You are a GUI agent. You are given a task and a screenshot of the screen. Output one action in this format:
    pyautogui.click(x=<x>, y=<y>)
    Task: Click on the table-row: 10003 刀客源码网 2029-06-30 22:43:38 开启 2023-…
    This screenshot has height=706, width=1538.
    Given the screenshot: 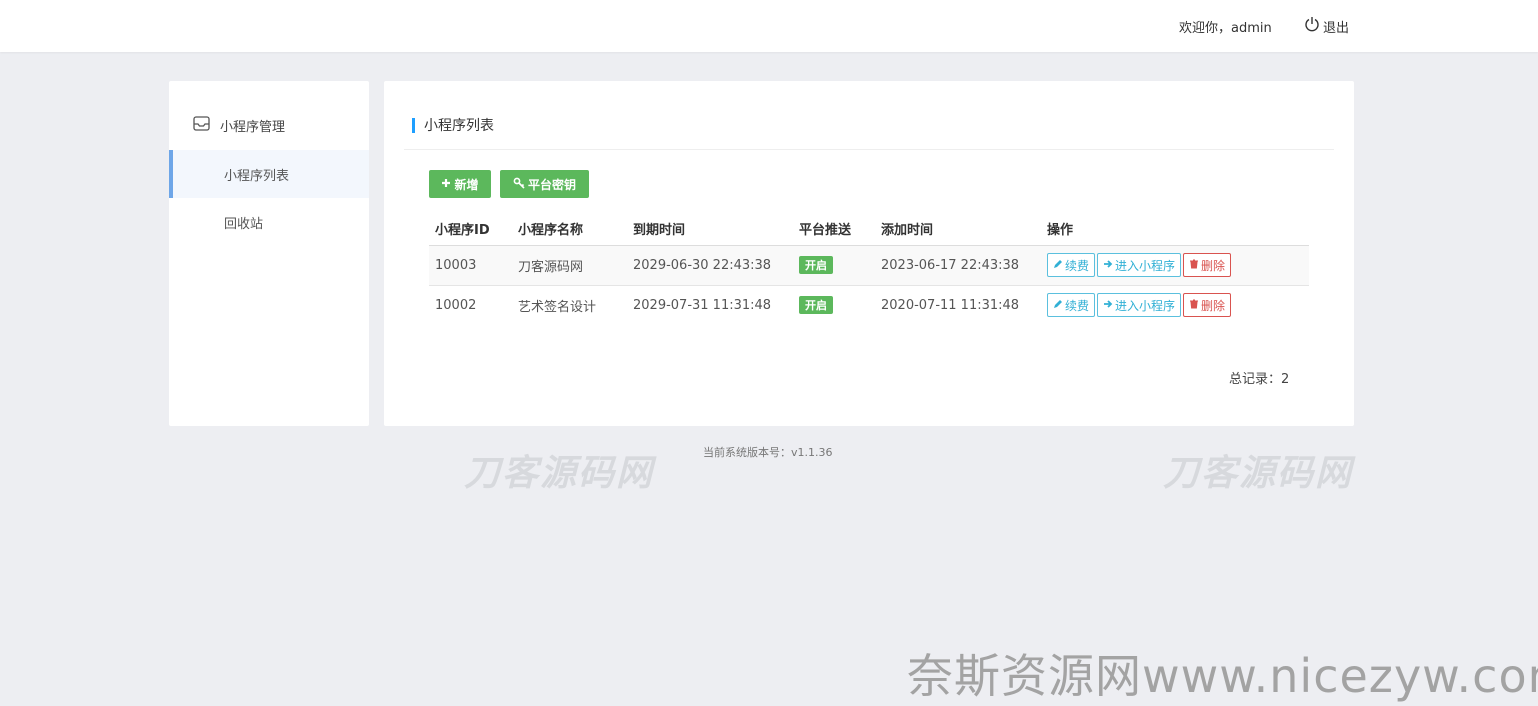 What is the action you would take?
    pyautogui.click(x=869, y=265)
    